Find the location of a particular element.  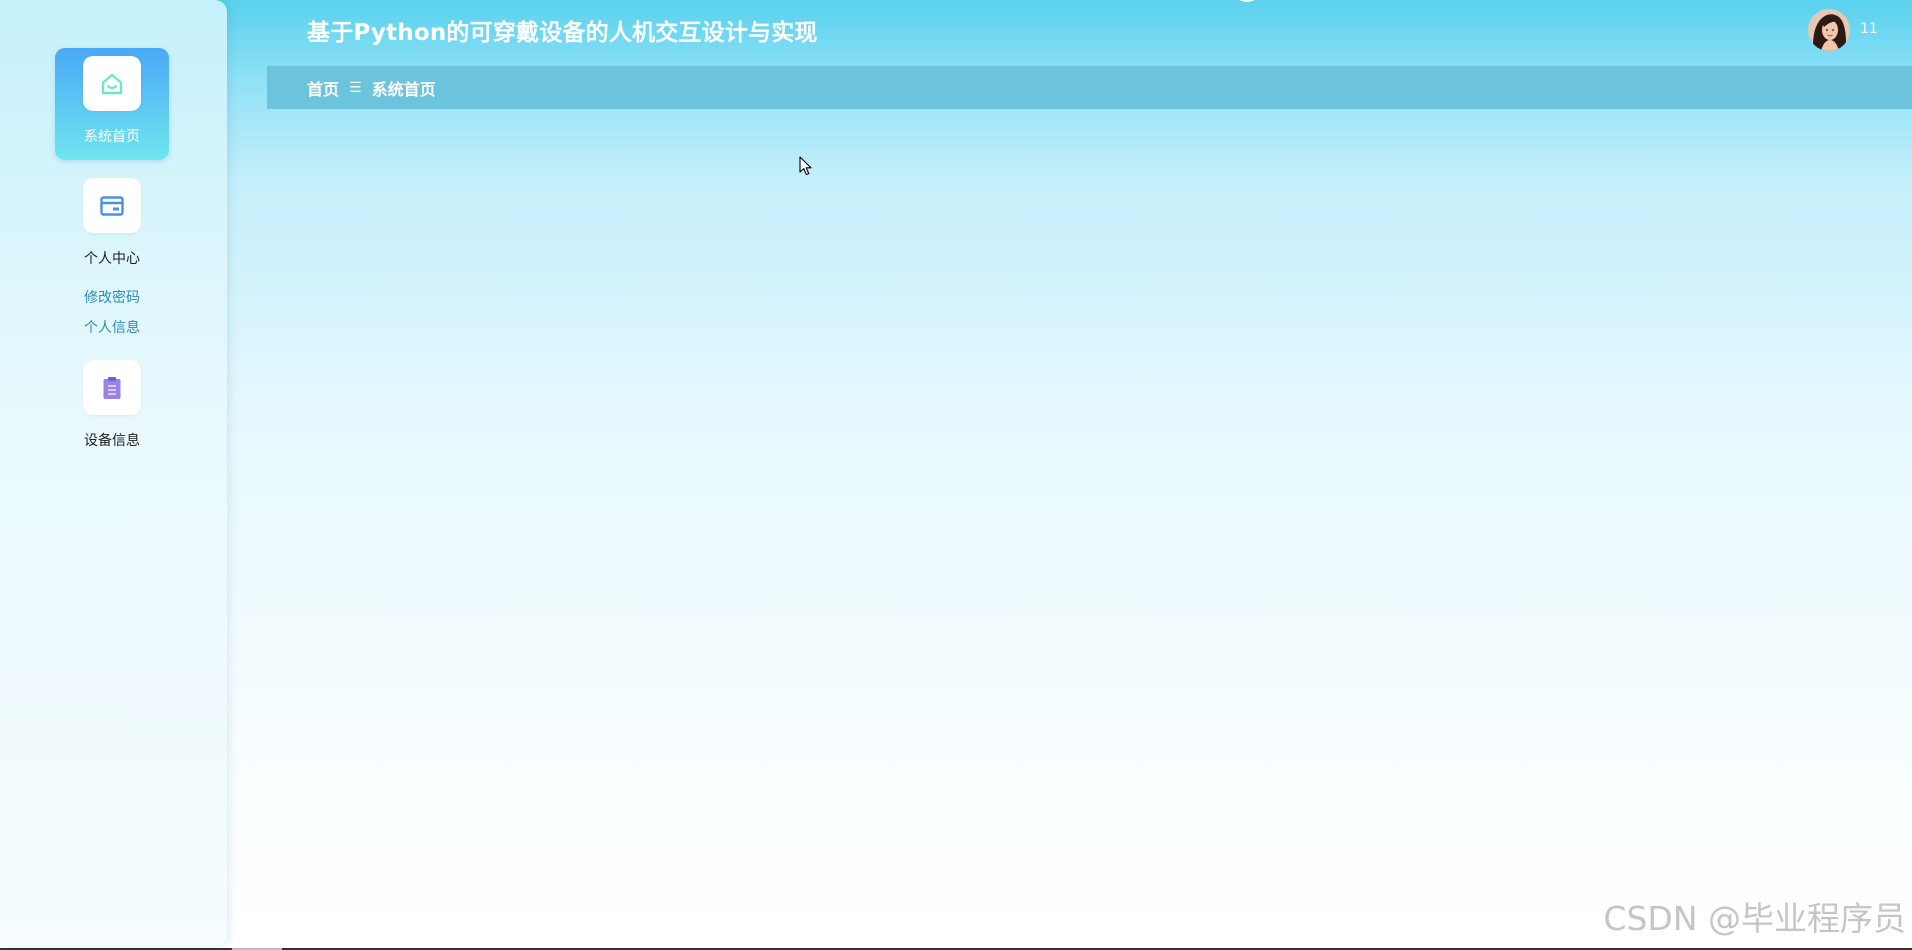

home-icon-box is located at coordinates (112, 83).